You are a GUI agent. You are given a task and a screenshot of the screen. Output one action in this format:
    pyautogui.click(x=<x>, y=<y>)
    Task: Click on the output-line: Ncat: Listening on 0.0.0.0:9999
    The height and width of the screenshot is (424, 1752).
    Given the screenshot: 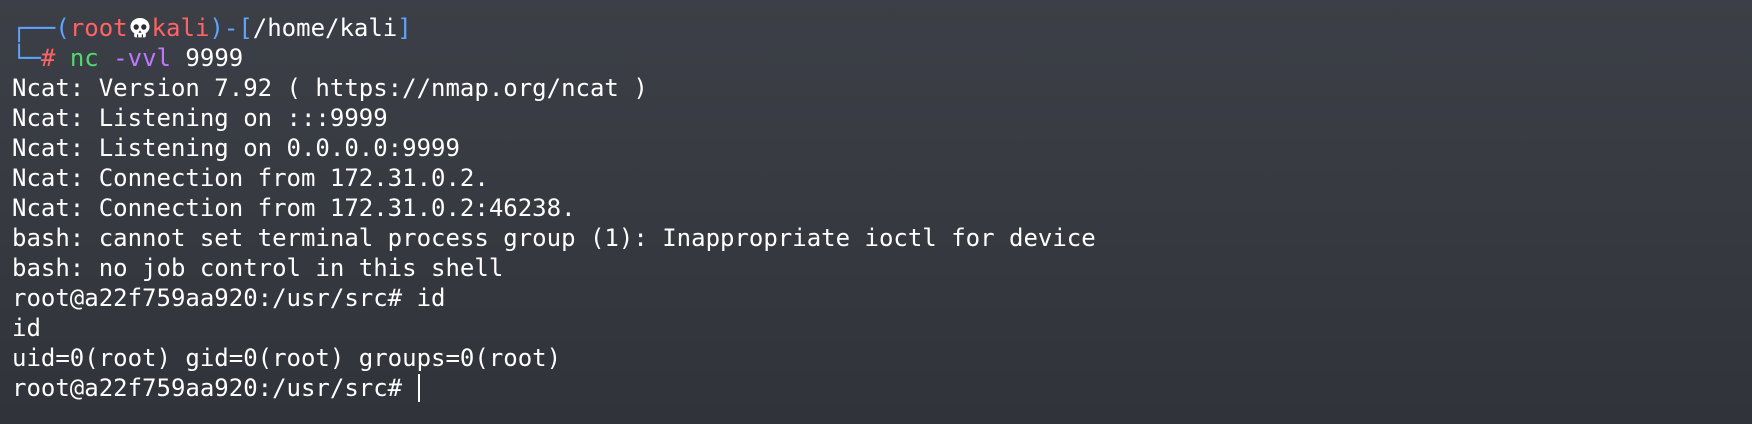 What is the action you would take?
    pyautogui.click(x=236, y=148)
    